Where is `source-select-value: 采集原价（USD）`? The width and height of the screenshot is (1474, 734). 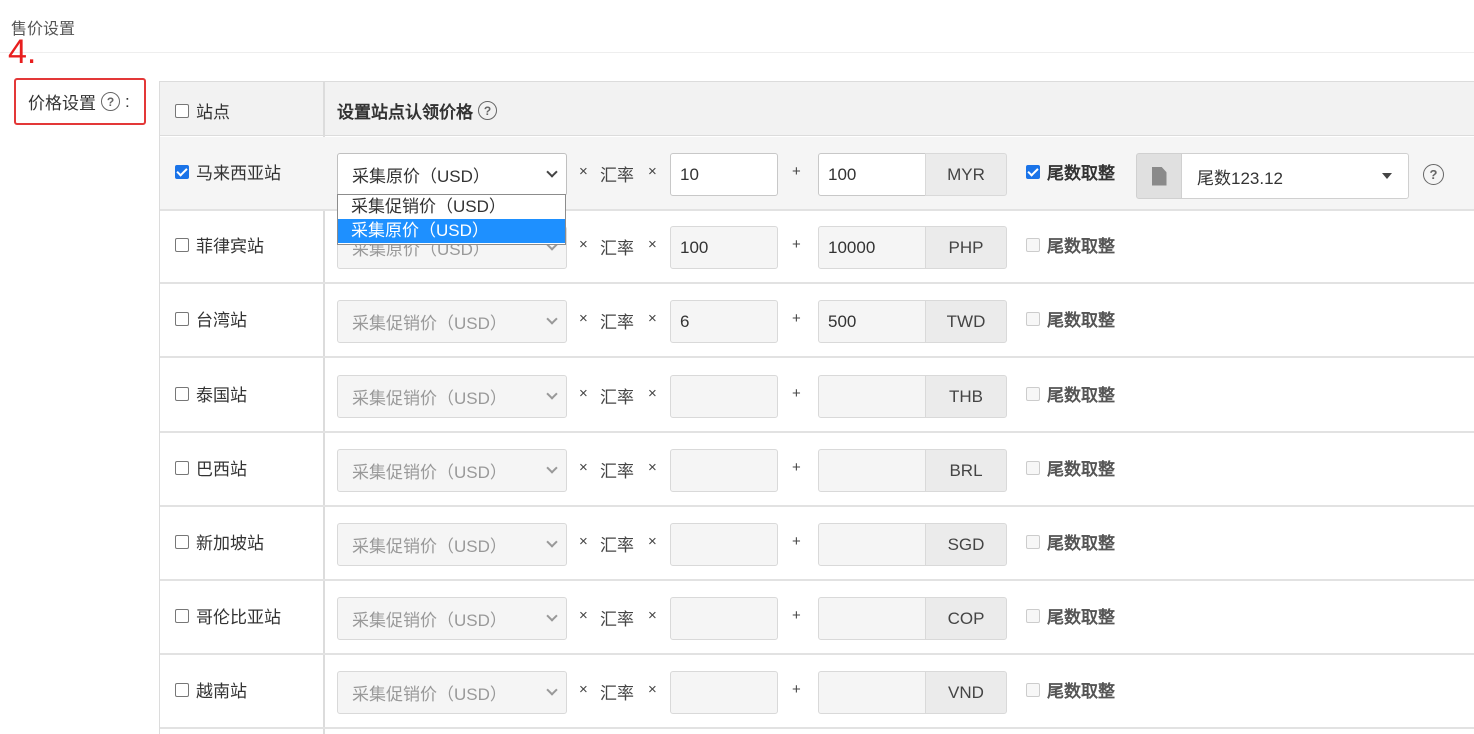
source-select-value: 采集原价（USD） is located at coordinates (421, 176).